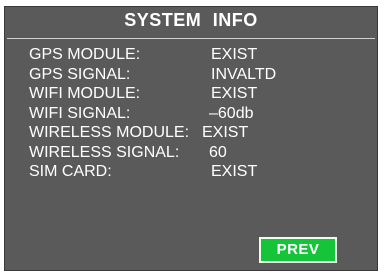 The width and height of the screenshot is (386, 276). What do you see at coordinates (80, 113) in the screenshot?
I see `info-label: WIFI SIGNAL:` at bounding box center [80, 113].